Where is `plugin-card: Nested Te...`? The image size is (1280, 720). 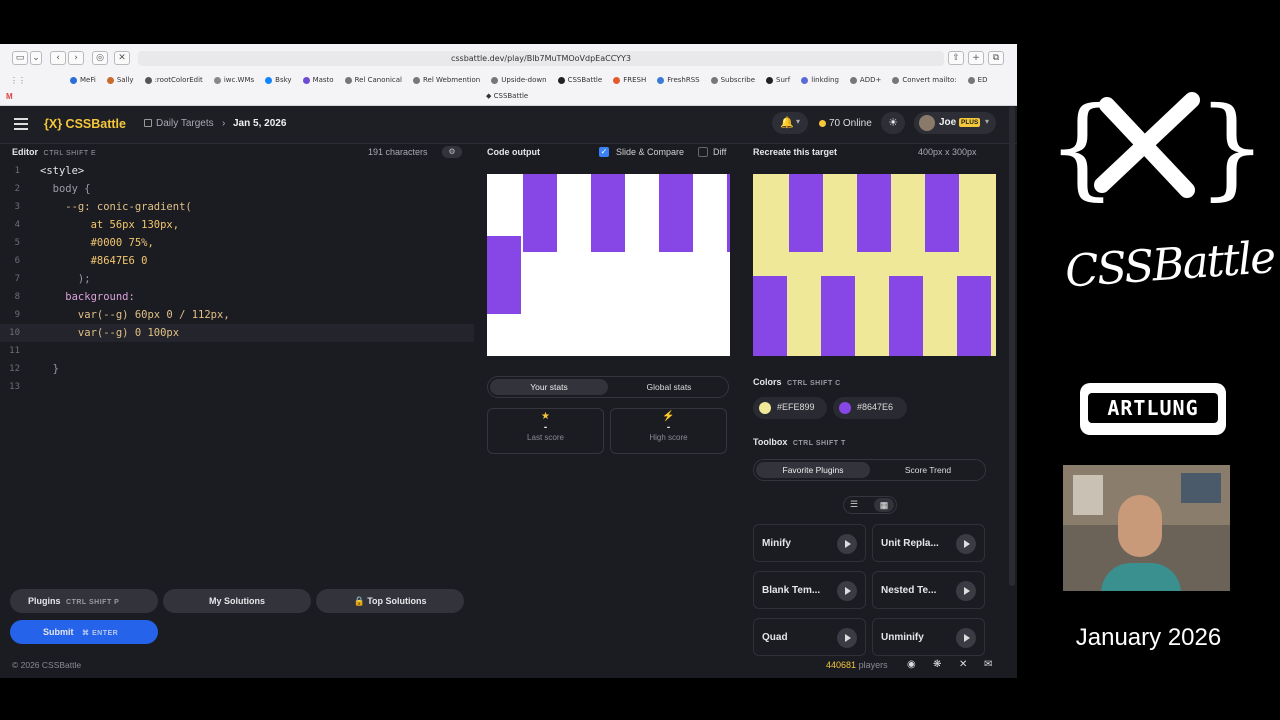
plugin-card: Nested Te... is located at coordinates (928, 590).